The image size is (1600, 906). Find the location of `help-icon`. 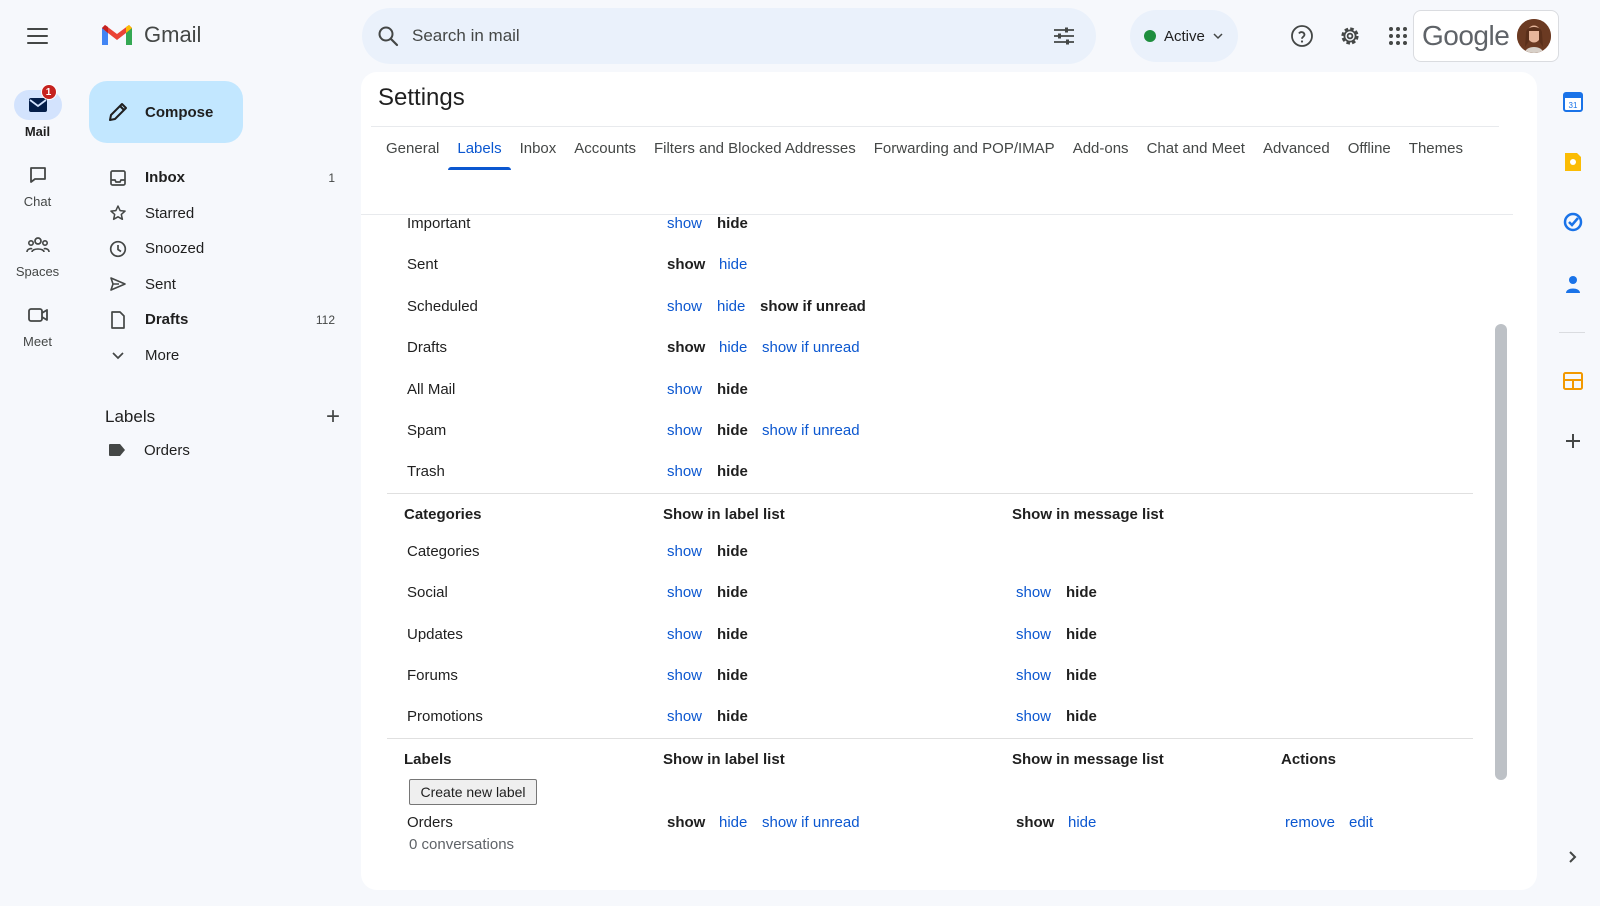

help-icon is located at coordinates (1302, 36).